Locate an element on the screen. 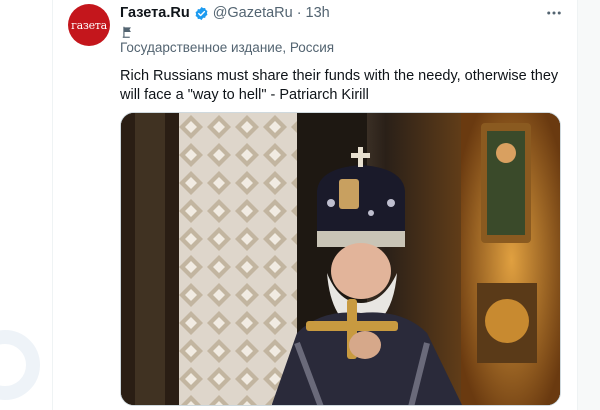  verified-badge-icon is located at coordinates (201, 13).